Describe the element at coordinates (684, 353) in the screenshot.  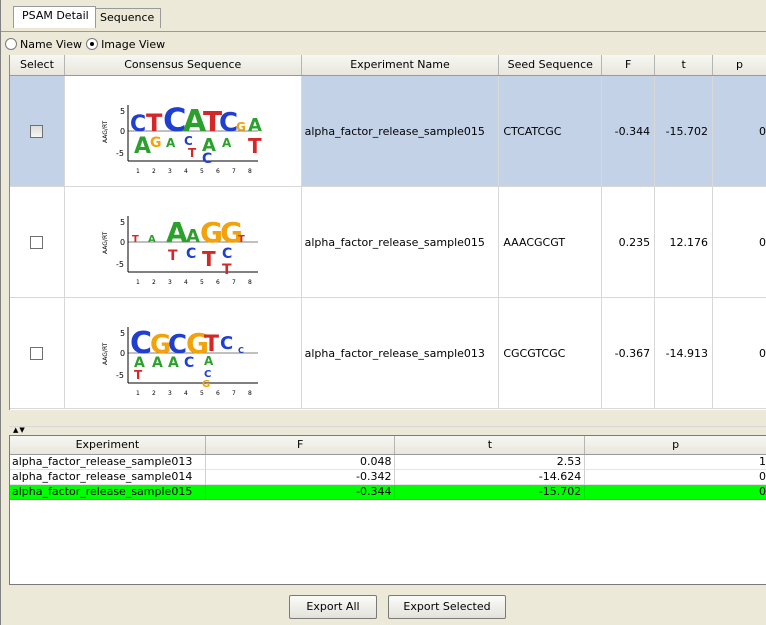
I see `t-cell: -14.913` at that location.